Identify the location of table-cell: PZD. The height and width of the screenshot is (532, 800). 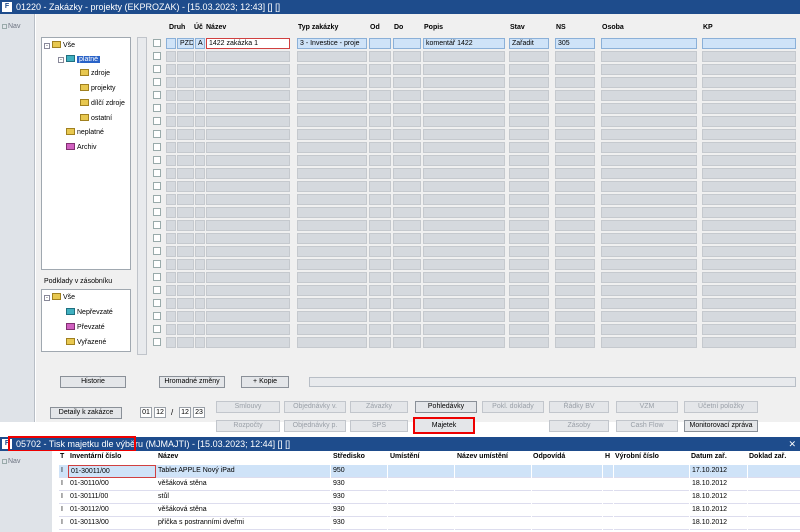
(185, 43).